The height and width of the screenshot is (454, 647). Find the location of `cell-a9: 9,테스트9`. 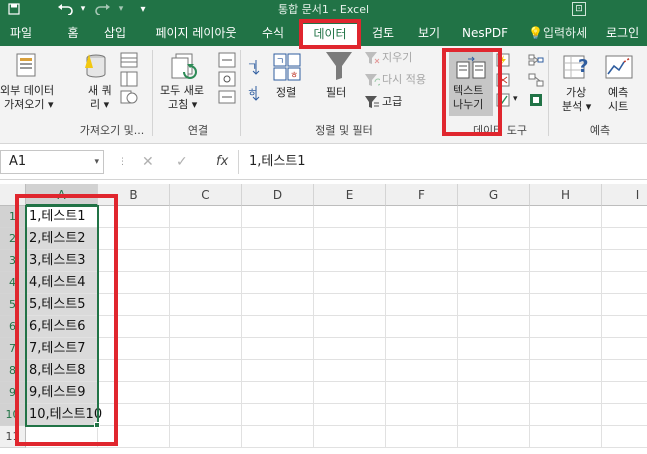

cell-a9: 9,테스트9 is located at coordinates (62, 393).